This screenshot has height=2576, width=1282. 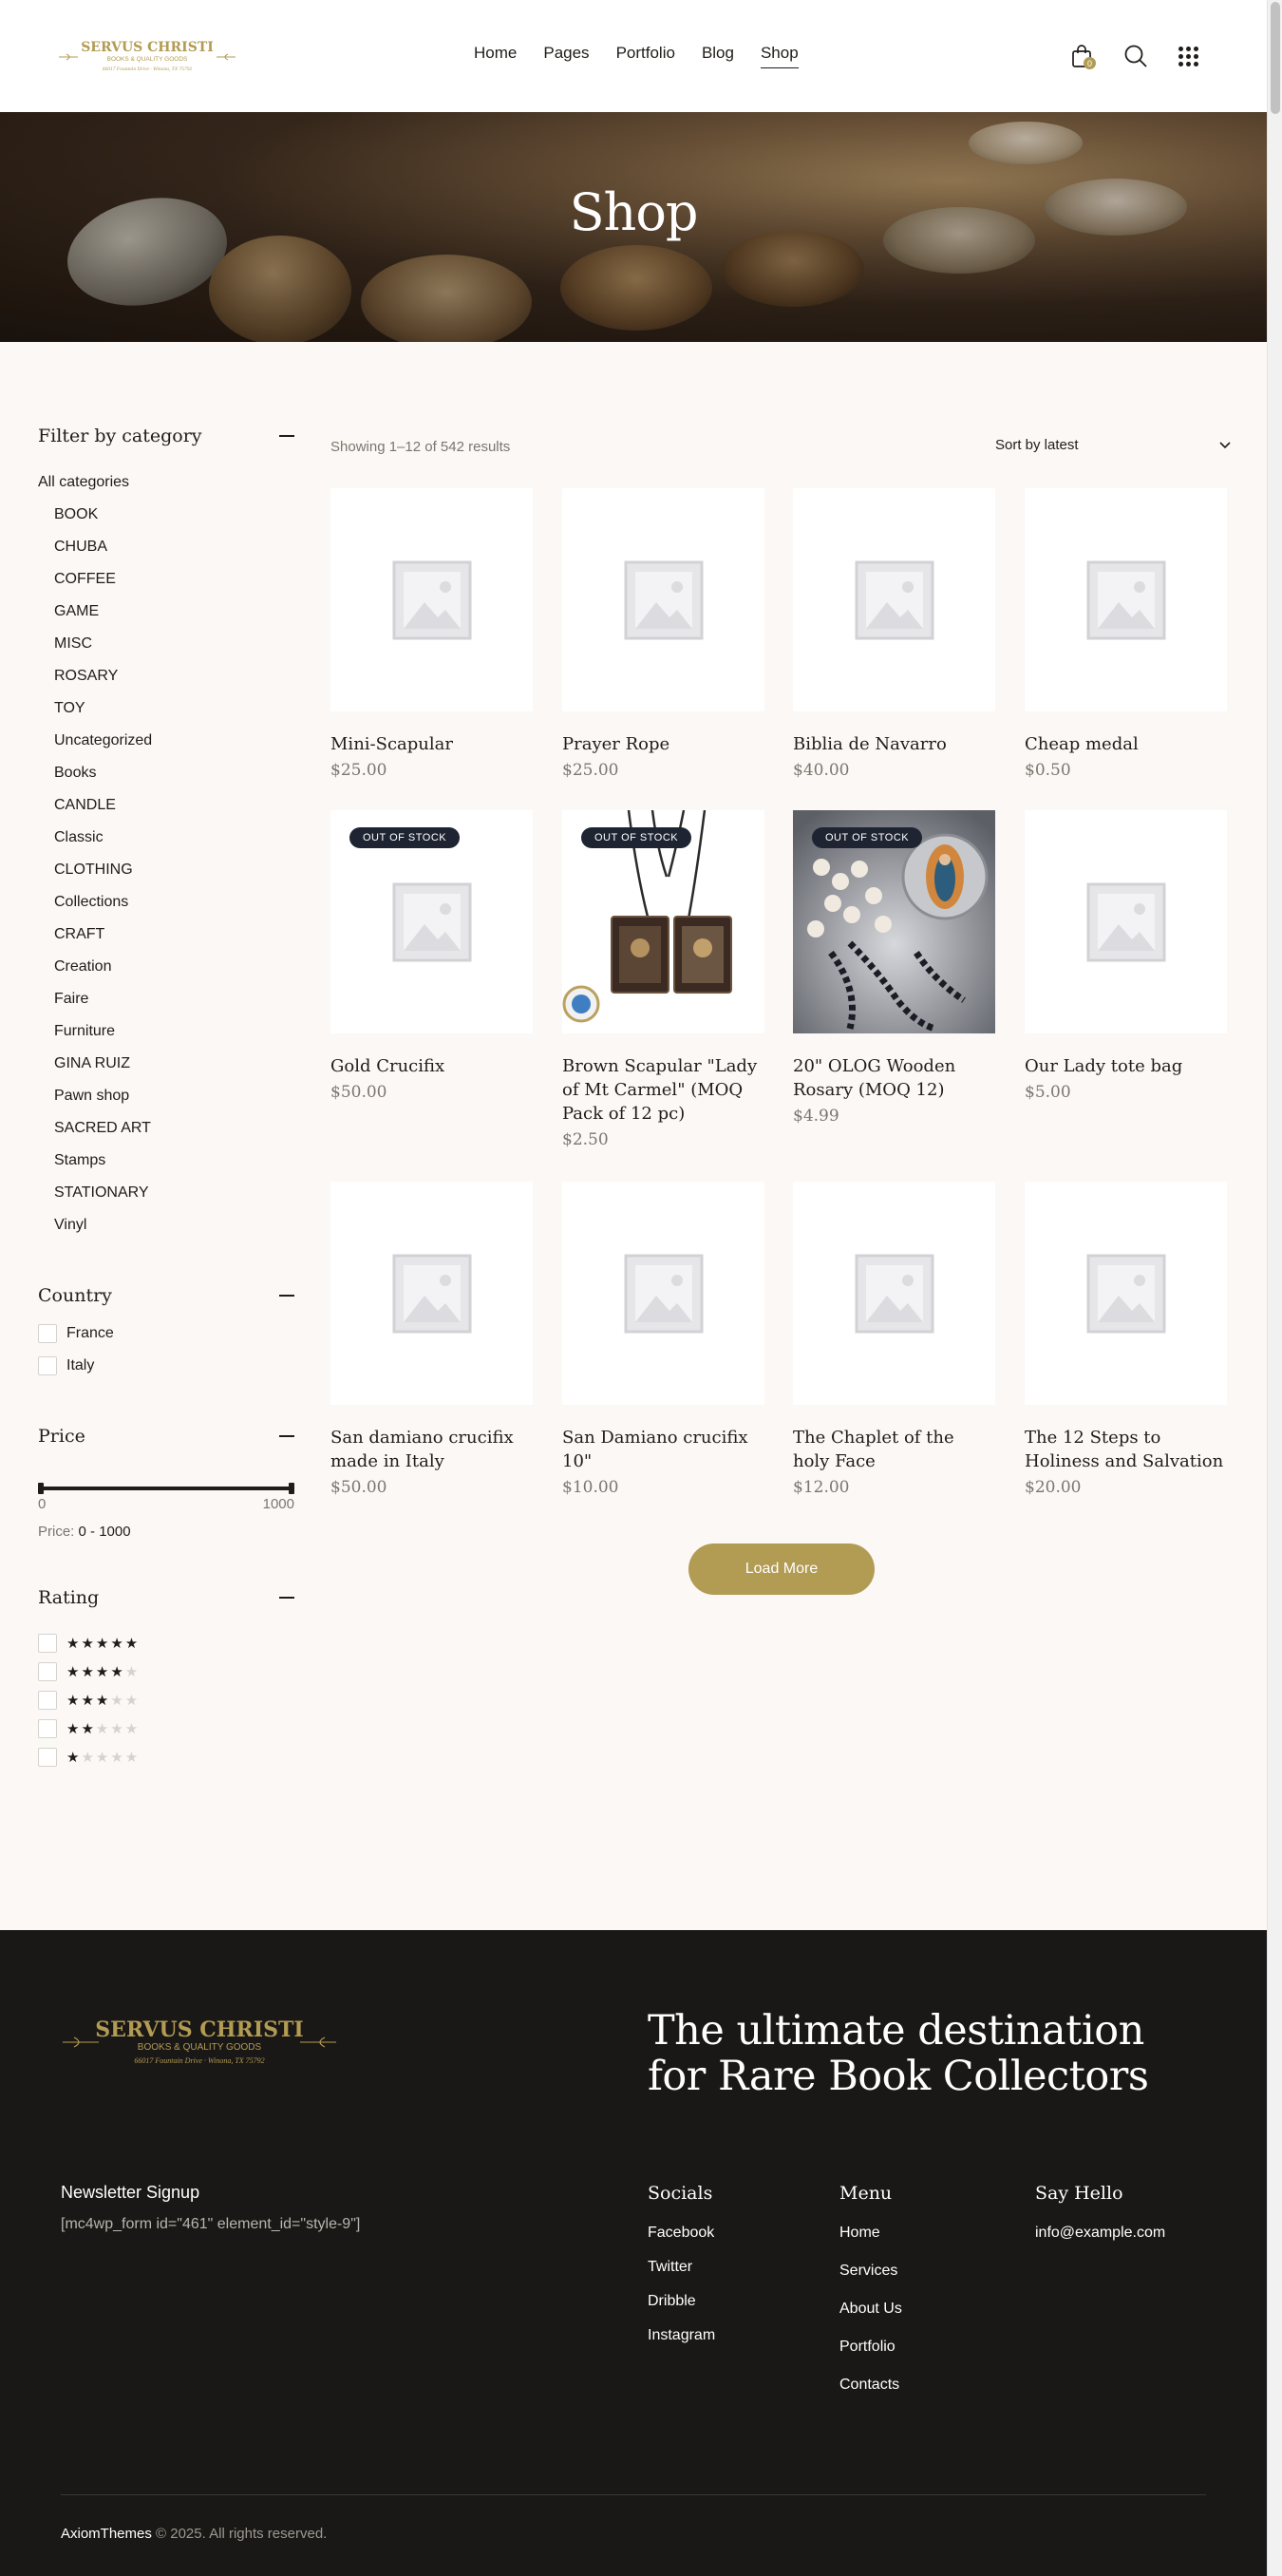 What do you see at coordinates (166, 1700) in the screenshot?
I see `rating-option-3: ★★★★★` at bounding box center [166, 1700].